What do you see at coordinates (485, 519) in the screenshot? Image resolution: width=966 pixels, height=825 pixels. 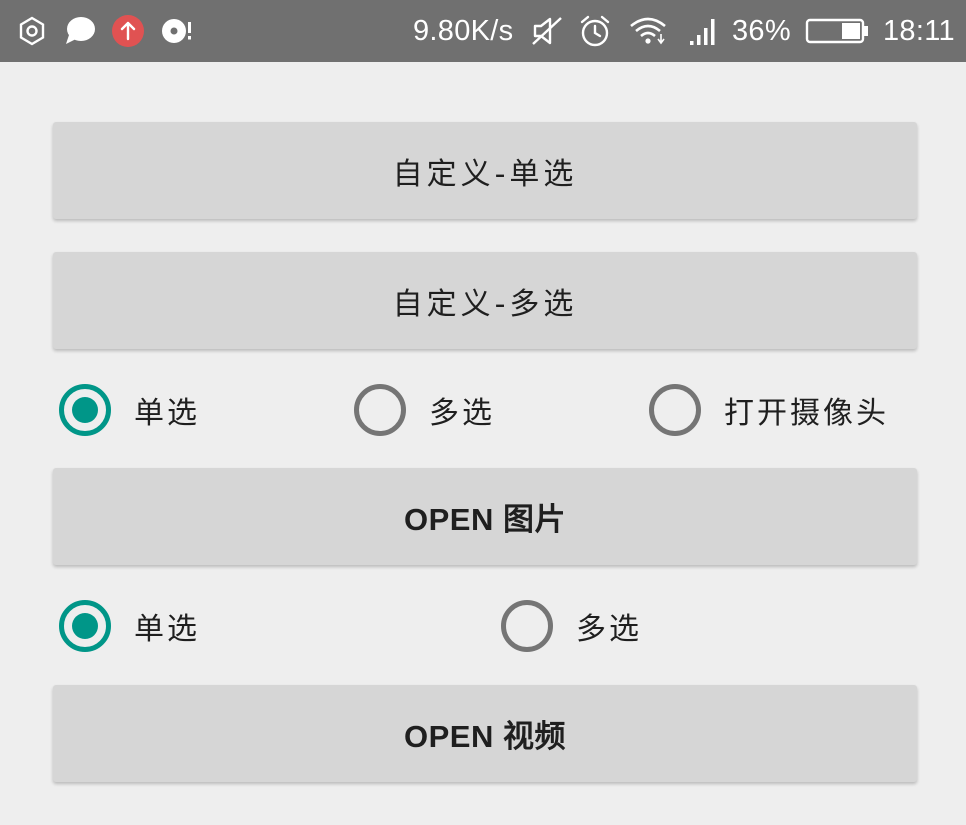 I see `open-image-button-label: OPEN 图片` at bounding box center [485, 519].